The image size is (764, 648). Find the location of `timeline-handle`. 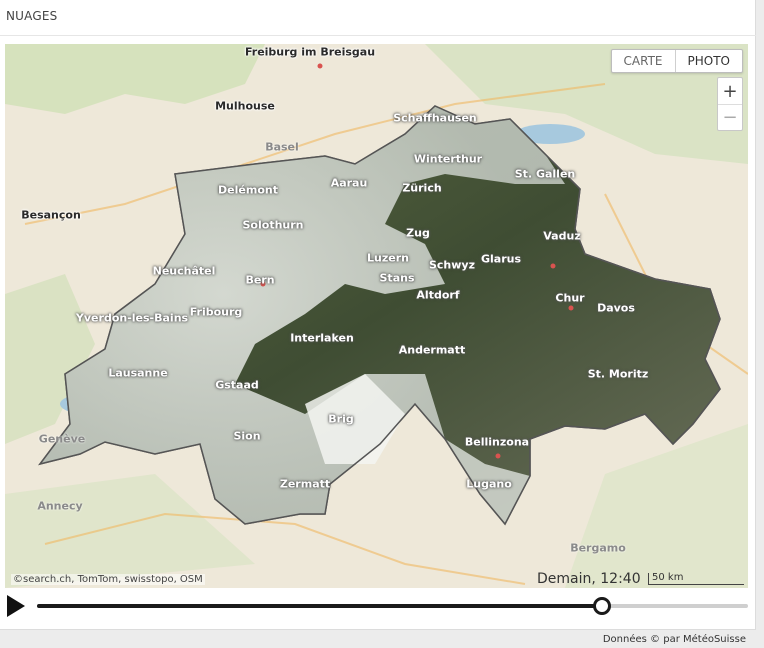

timeline-handle is located at coordinates (602, 606).